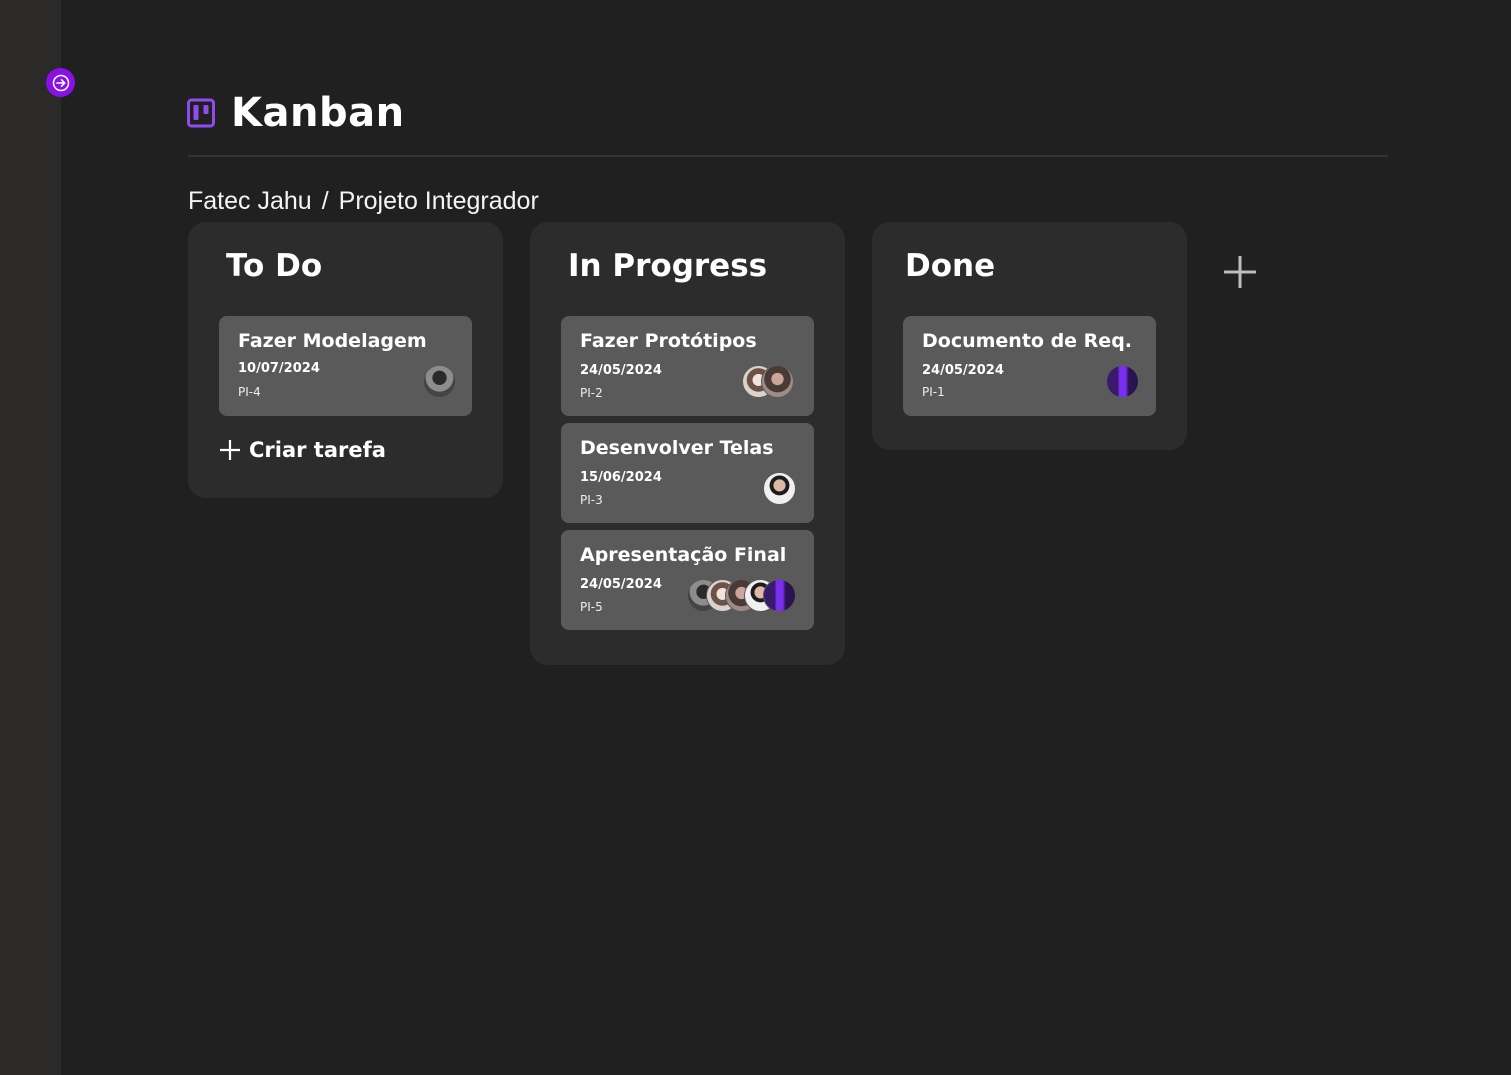 The image size is (1511, 1075). What do you see at coordinates (668, 266) in the screenshot?
I see `column-title: In Progress` at bounding box center [668, 266].